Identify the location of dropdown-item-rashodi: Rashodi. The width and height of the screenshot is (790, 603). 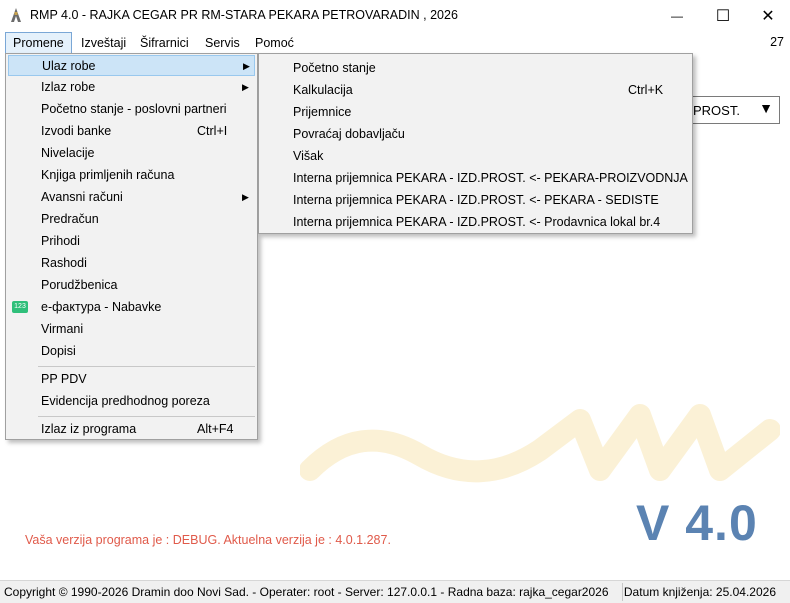
(131, 263).